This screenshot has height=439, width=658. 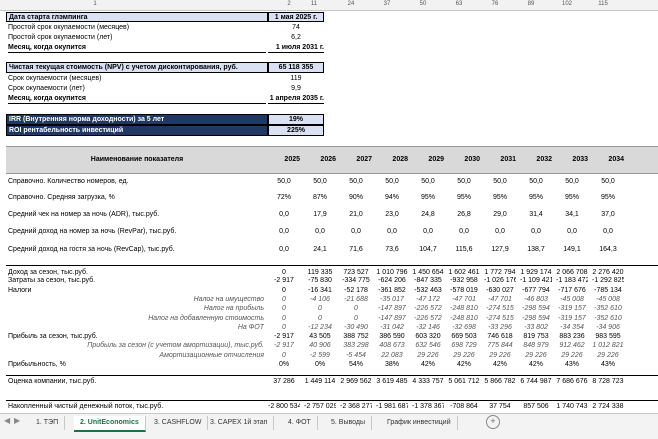 What do you see at coordinates (356, 214) in the screenshot?
I see `row-value: 21,0` at bounding box center [356, 214].